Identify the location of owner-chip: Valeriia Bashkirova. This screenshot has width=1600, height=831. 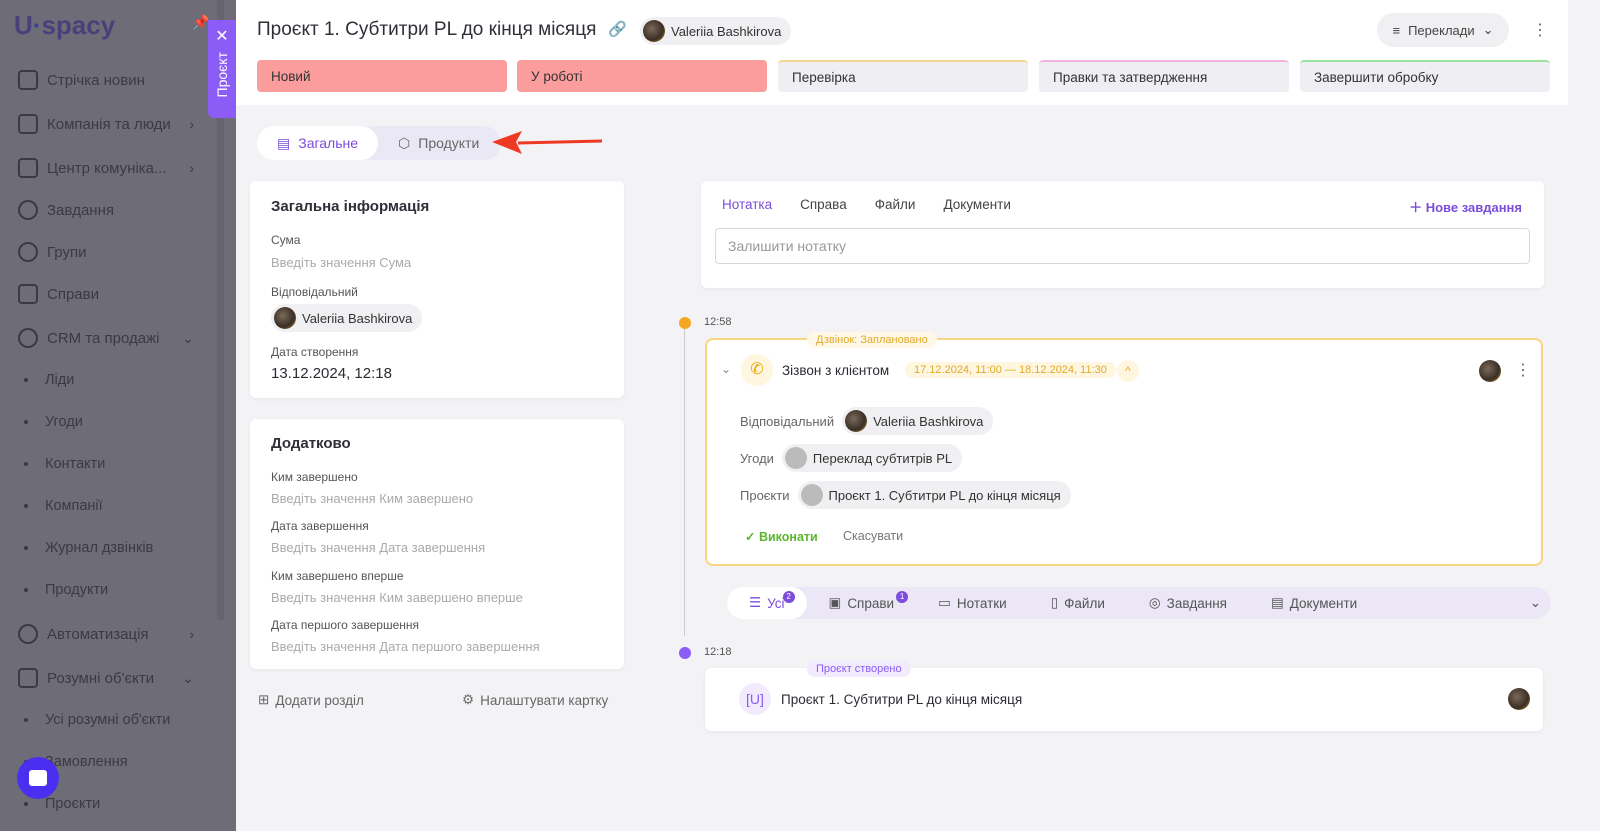
(716, 31).